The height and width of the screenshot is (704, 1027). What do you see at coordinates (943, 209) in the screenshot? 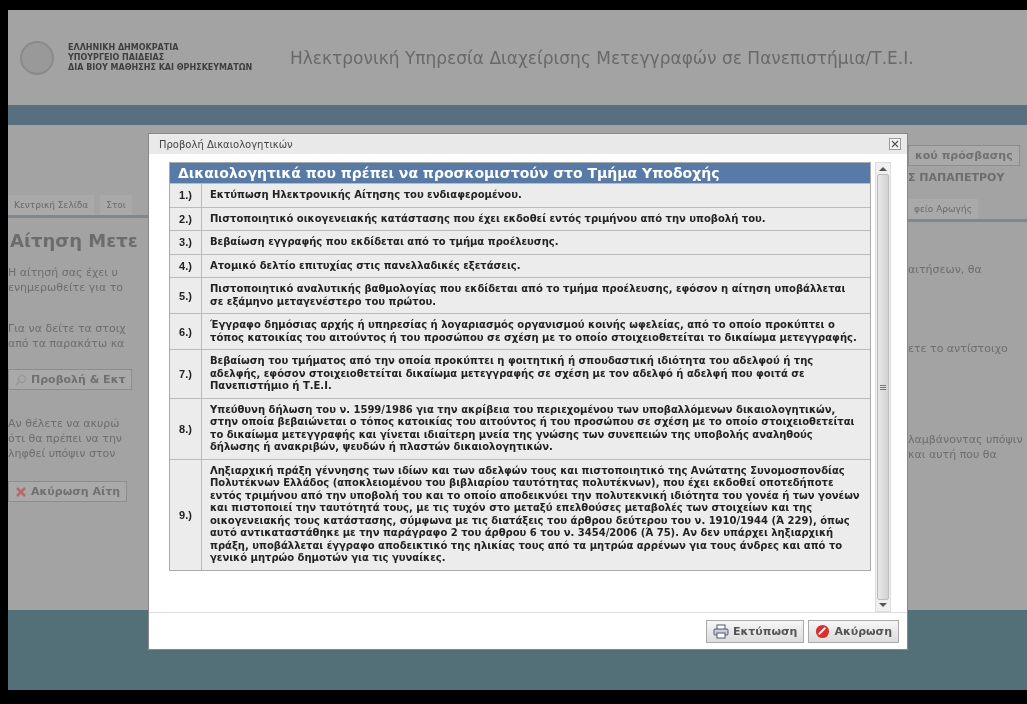
I see `nav-tab: φείο Αρωγής` at bounding box center [943, 209].